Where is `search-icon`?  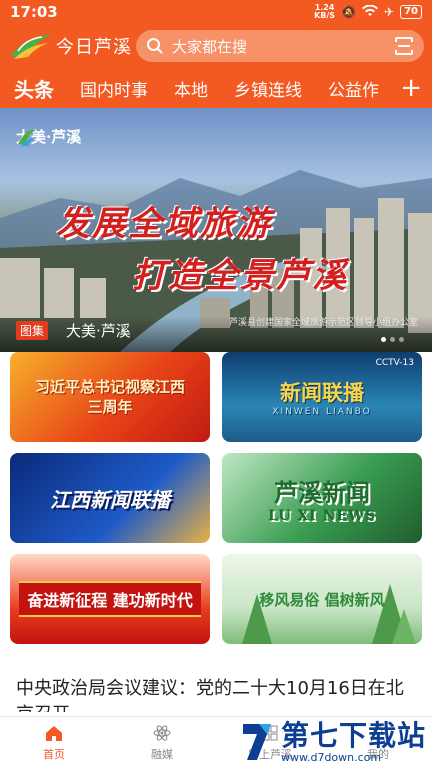 search-icon is located at coordinates (155, 46).